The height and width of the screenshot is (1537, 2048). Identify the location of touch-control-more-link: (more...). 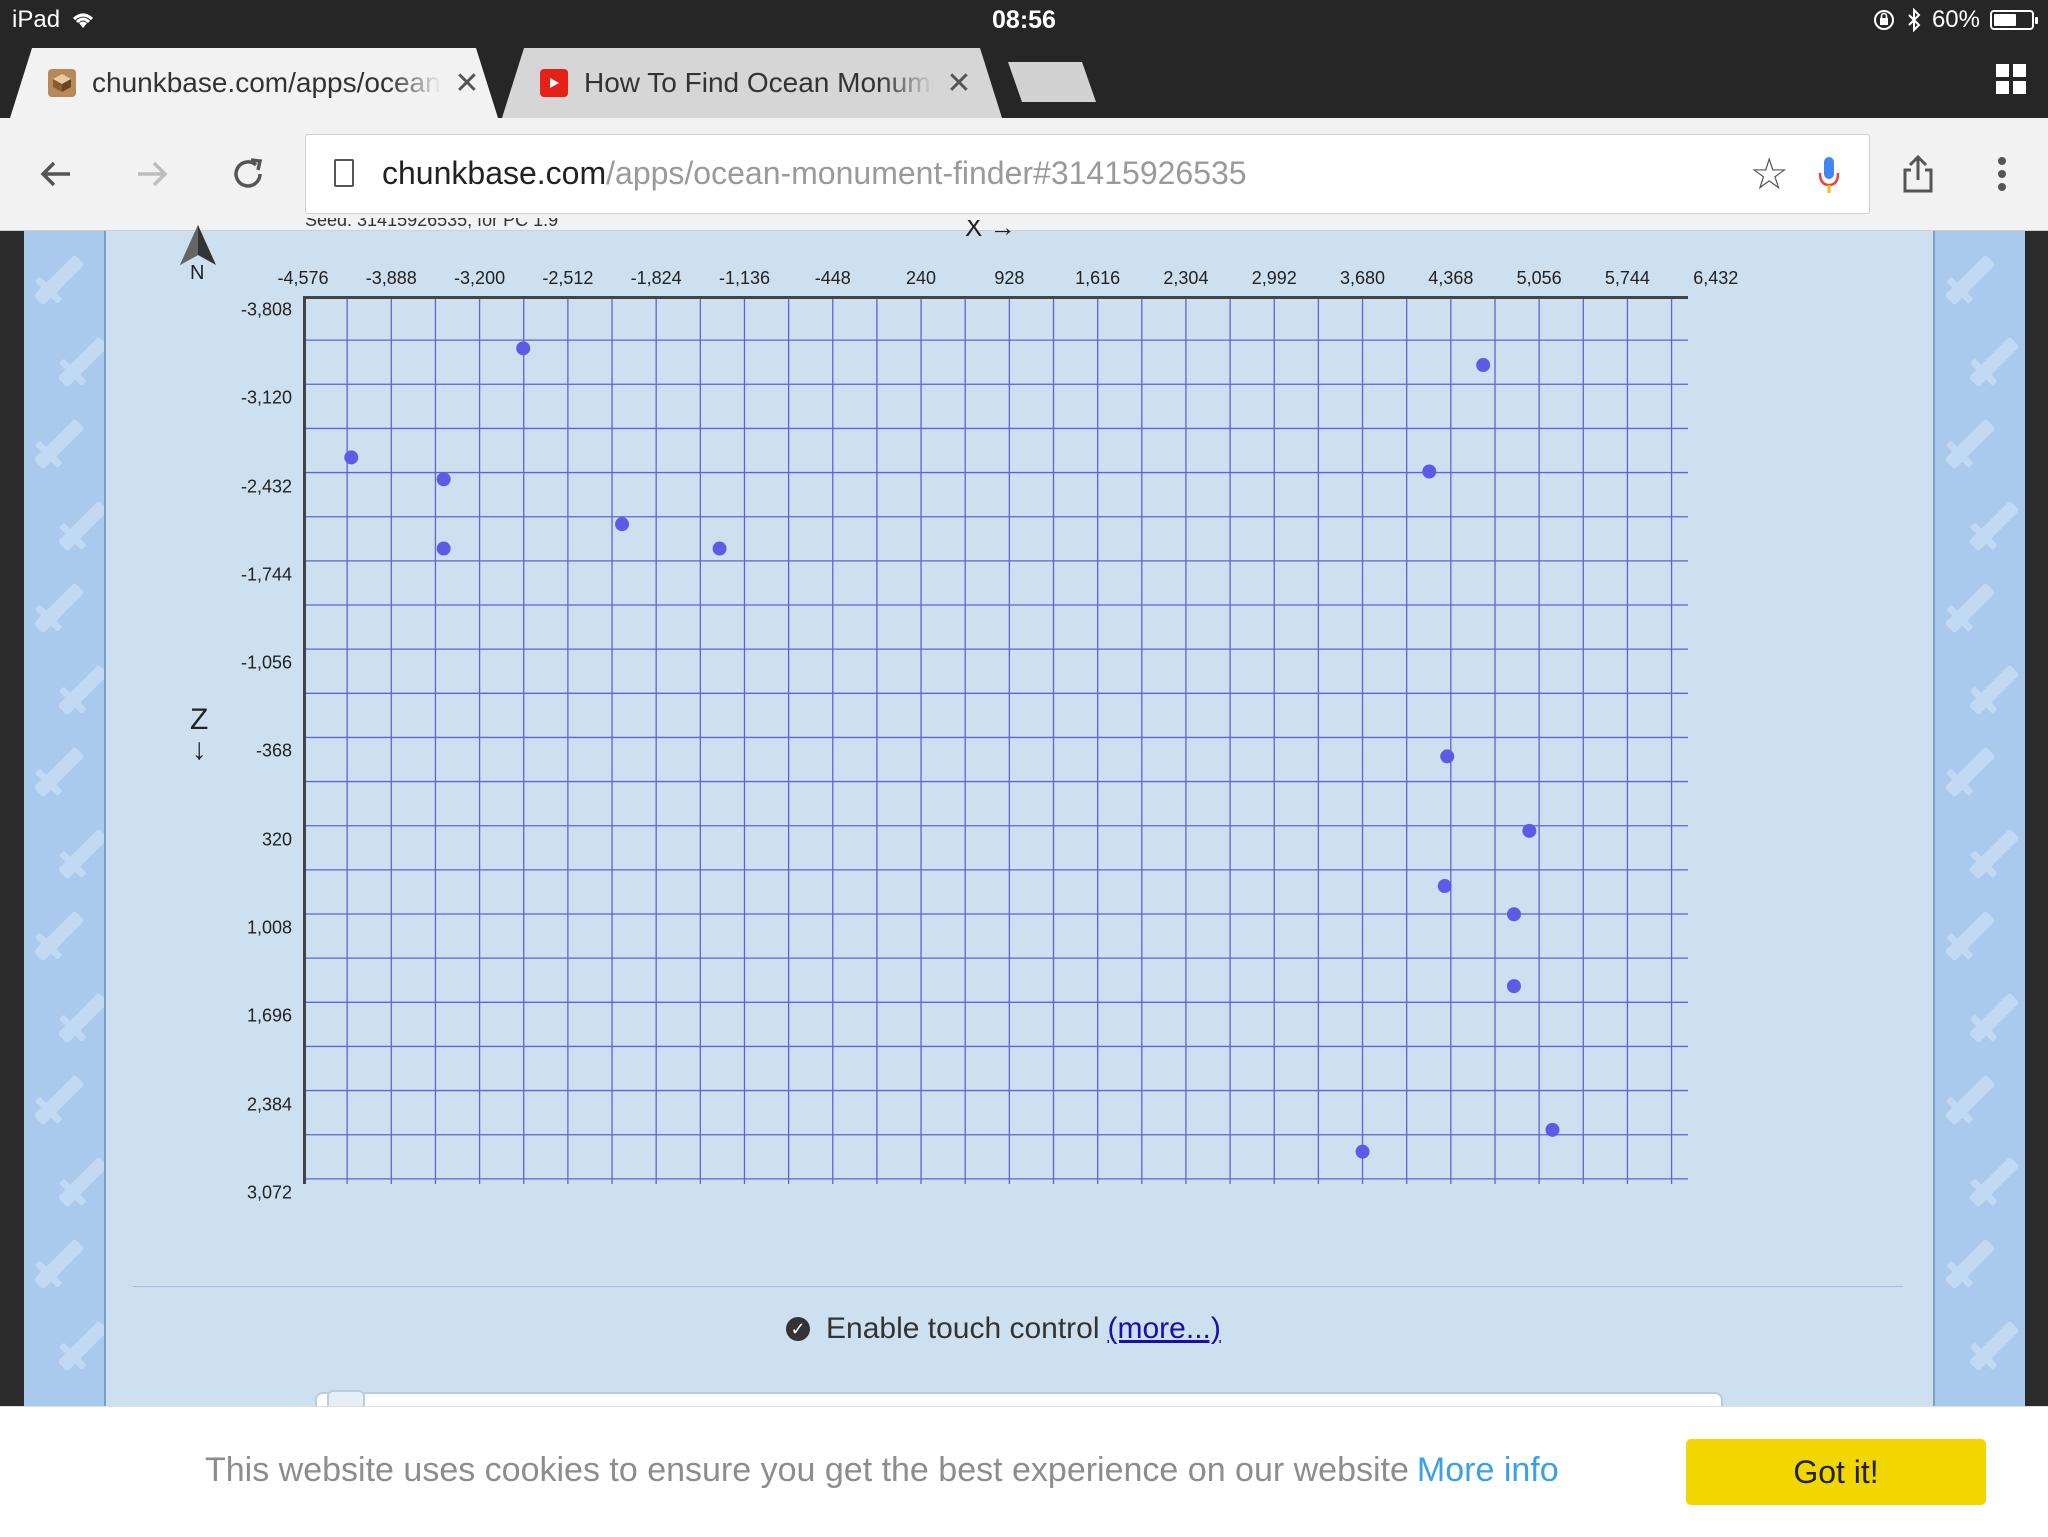
(1164, 1329).